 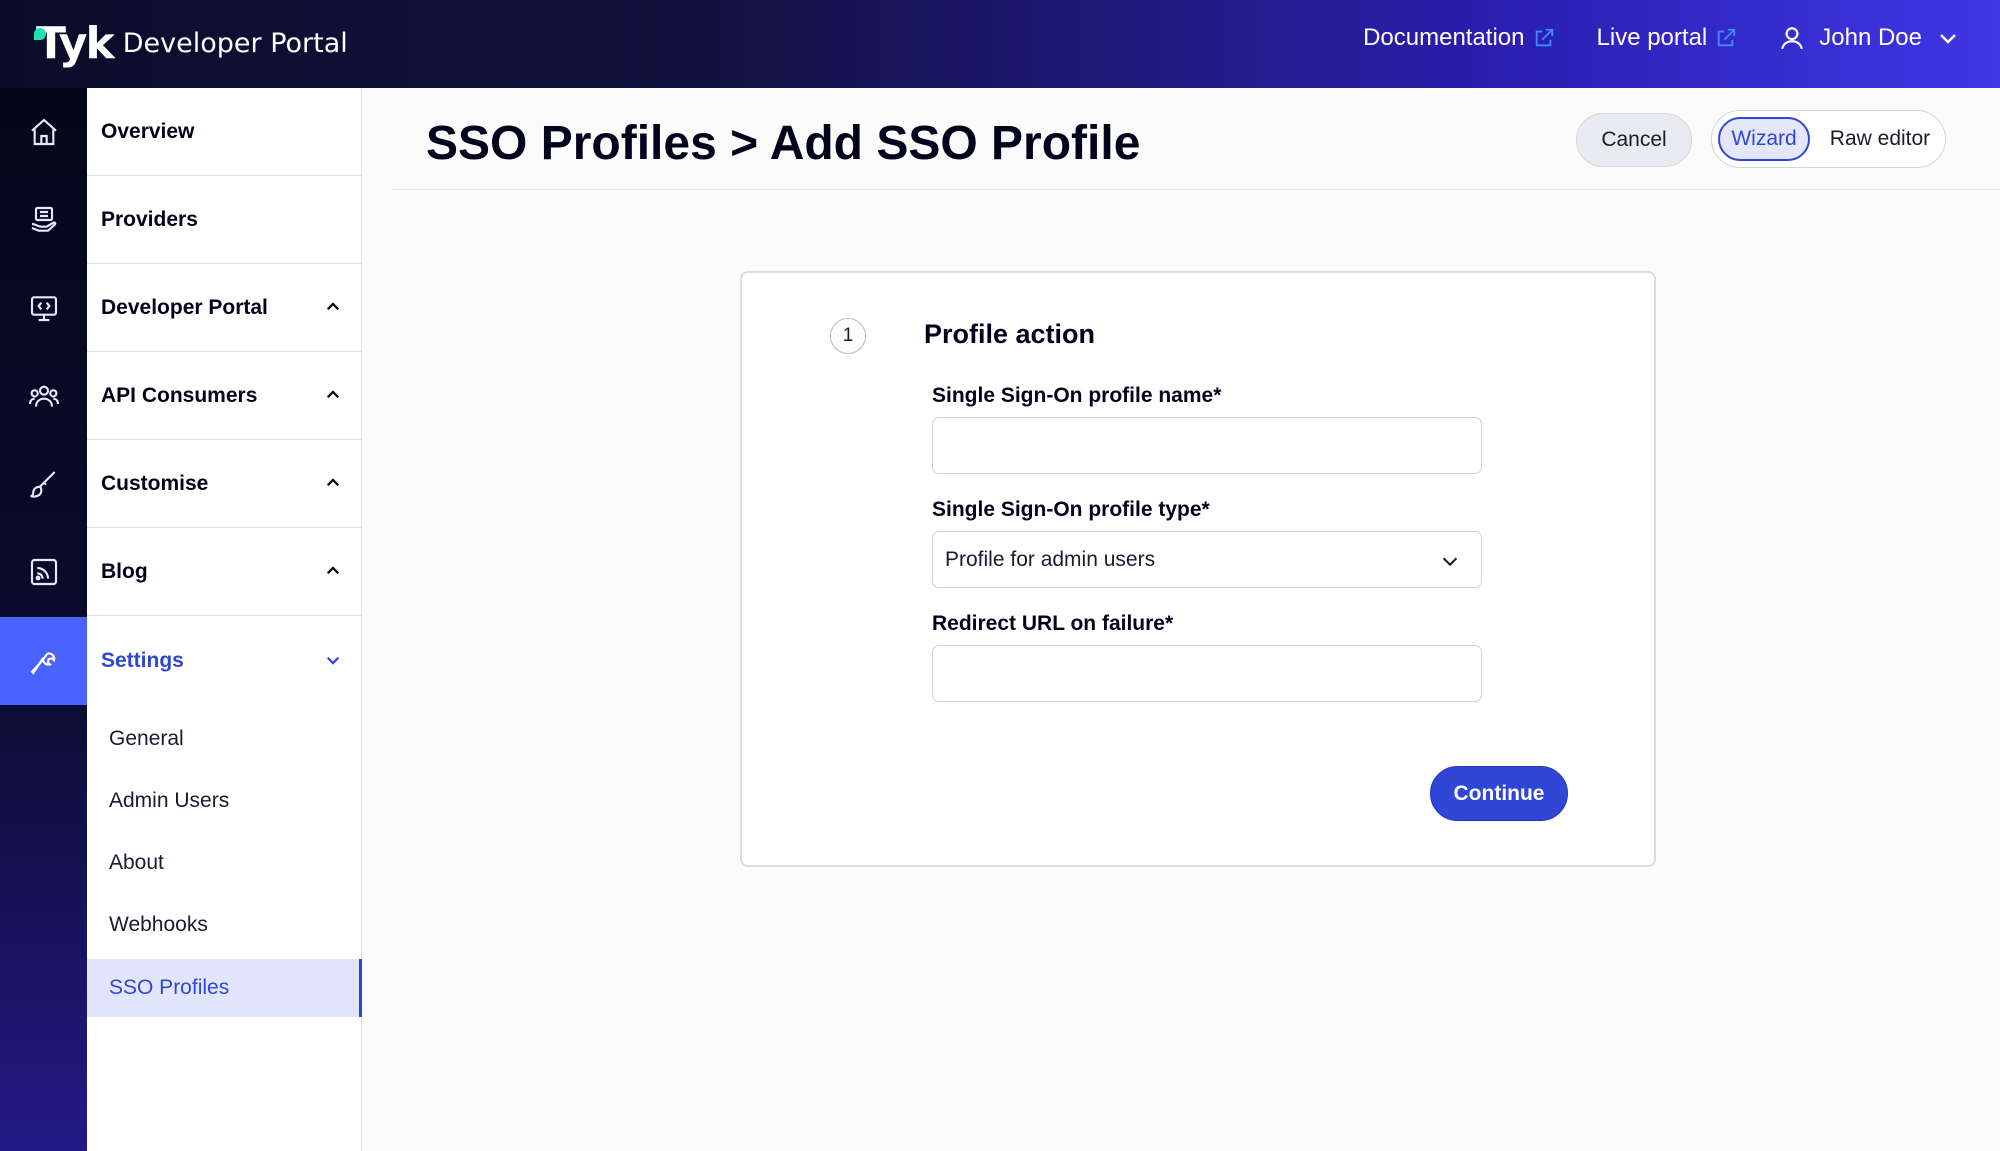 What do you see at coordinates (224, 661) in the screenshot?
I see `sidebar-item-settings: Settings` at bounding box center [224, 661].